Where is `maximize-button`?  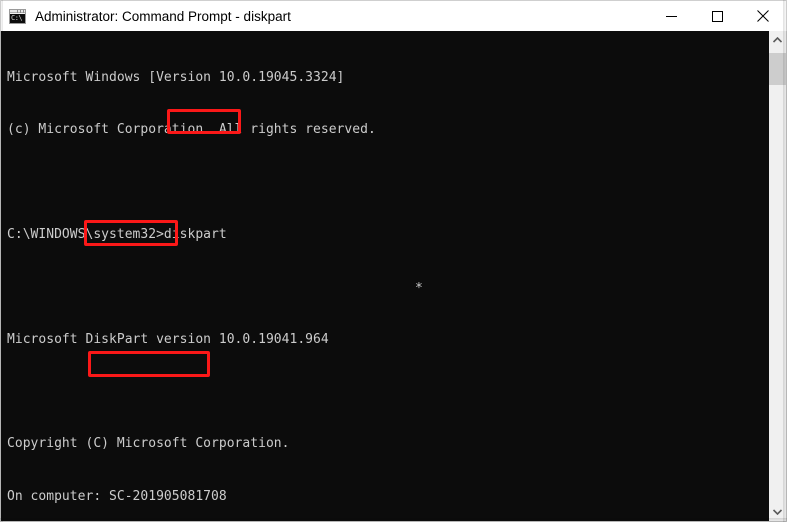
maximize-button is located at coordinates (717, 16).